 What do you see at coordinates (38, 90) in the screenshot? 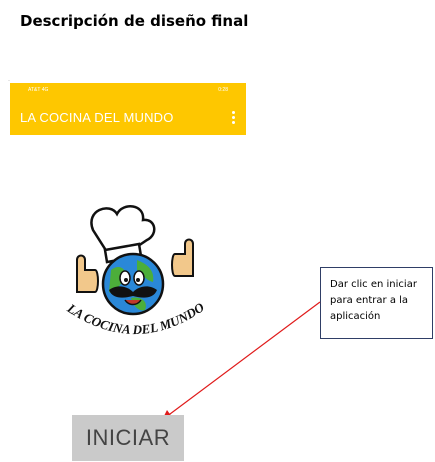
I see `status-left: AT&T 4G` at bounding box center [38, 90].